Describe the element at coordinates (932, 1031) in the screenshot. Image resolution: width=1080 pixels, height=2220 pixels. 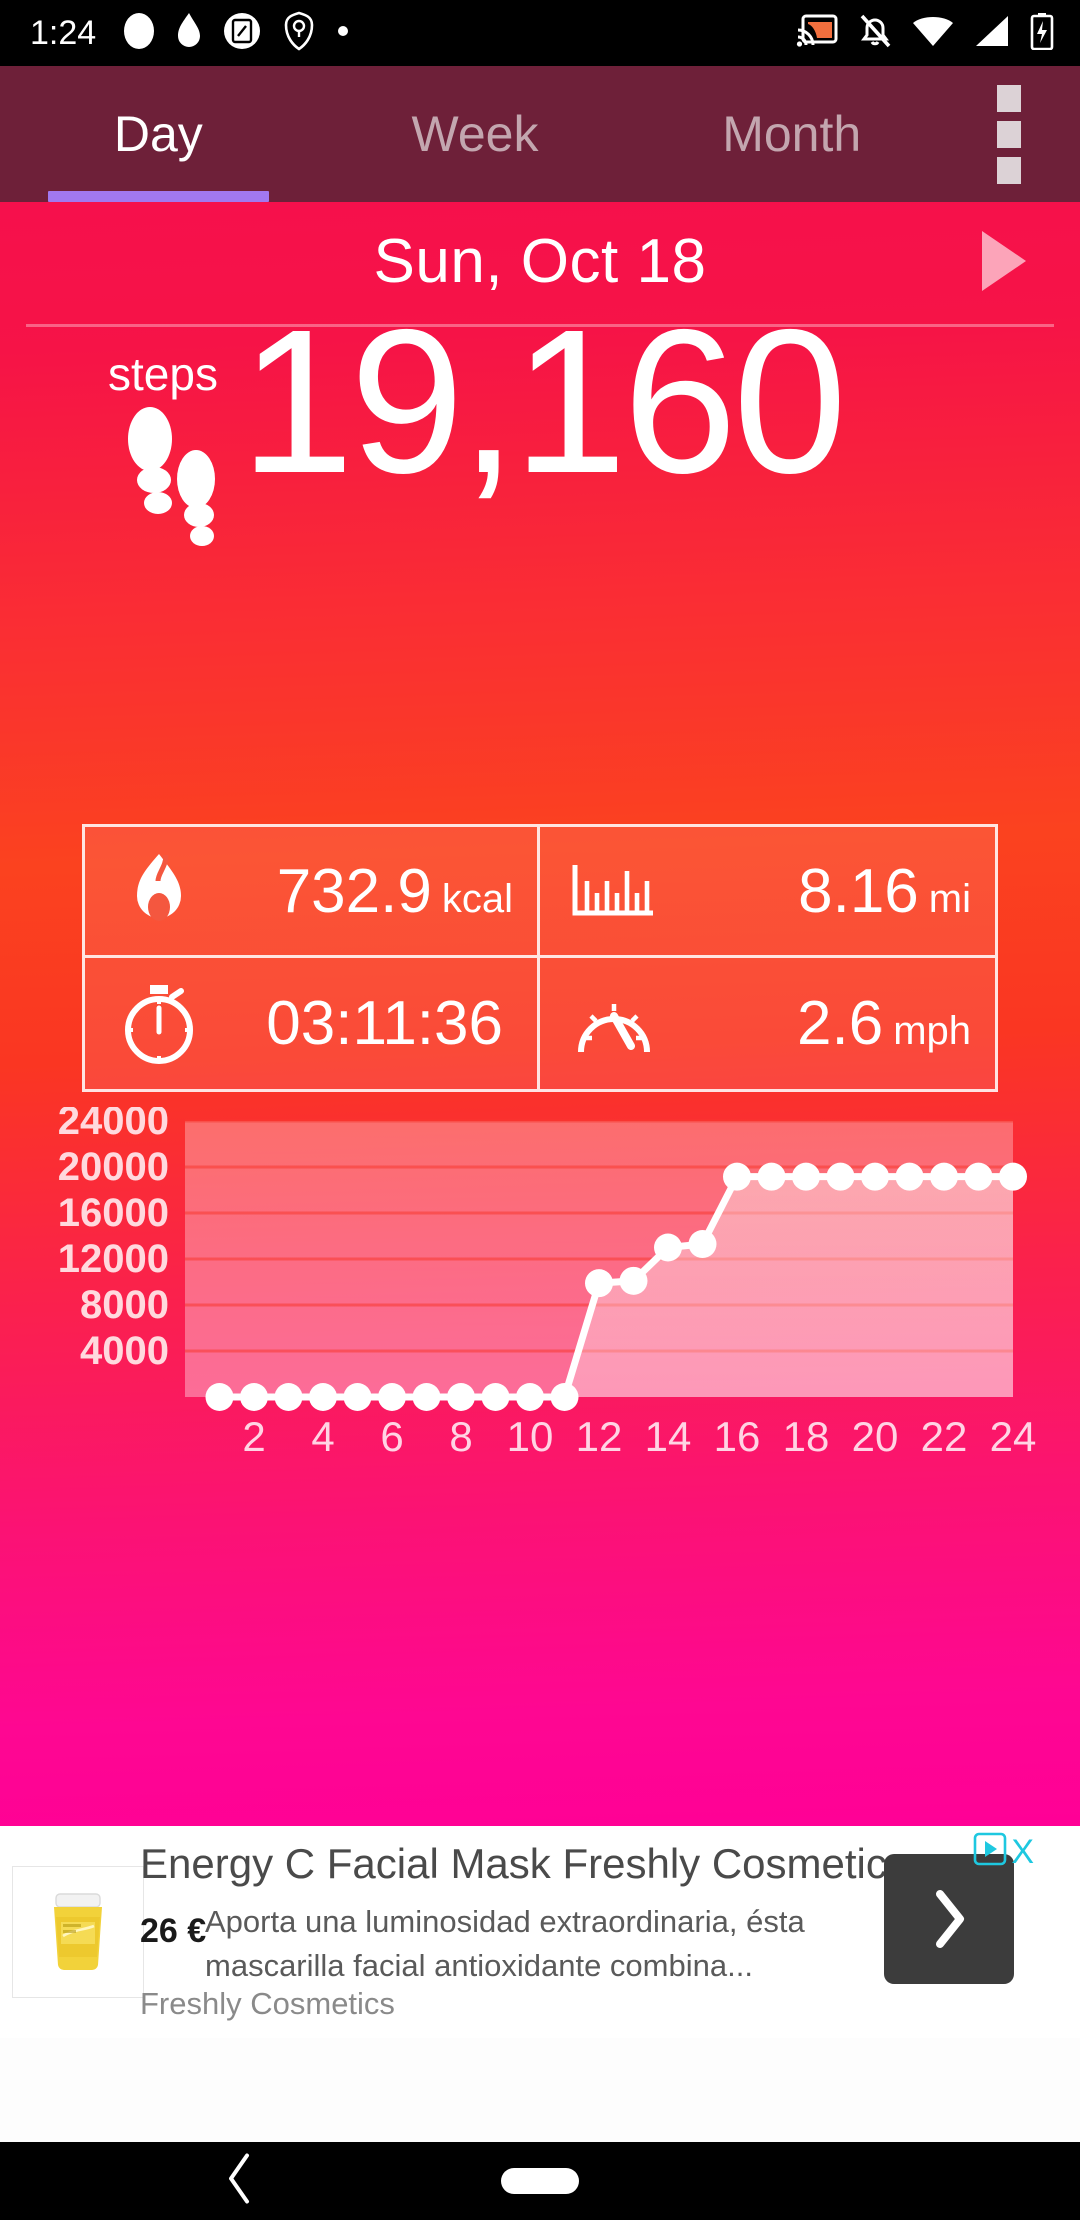
I see `stat-speed-unit: mph` at that location.